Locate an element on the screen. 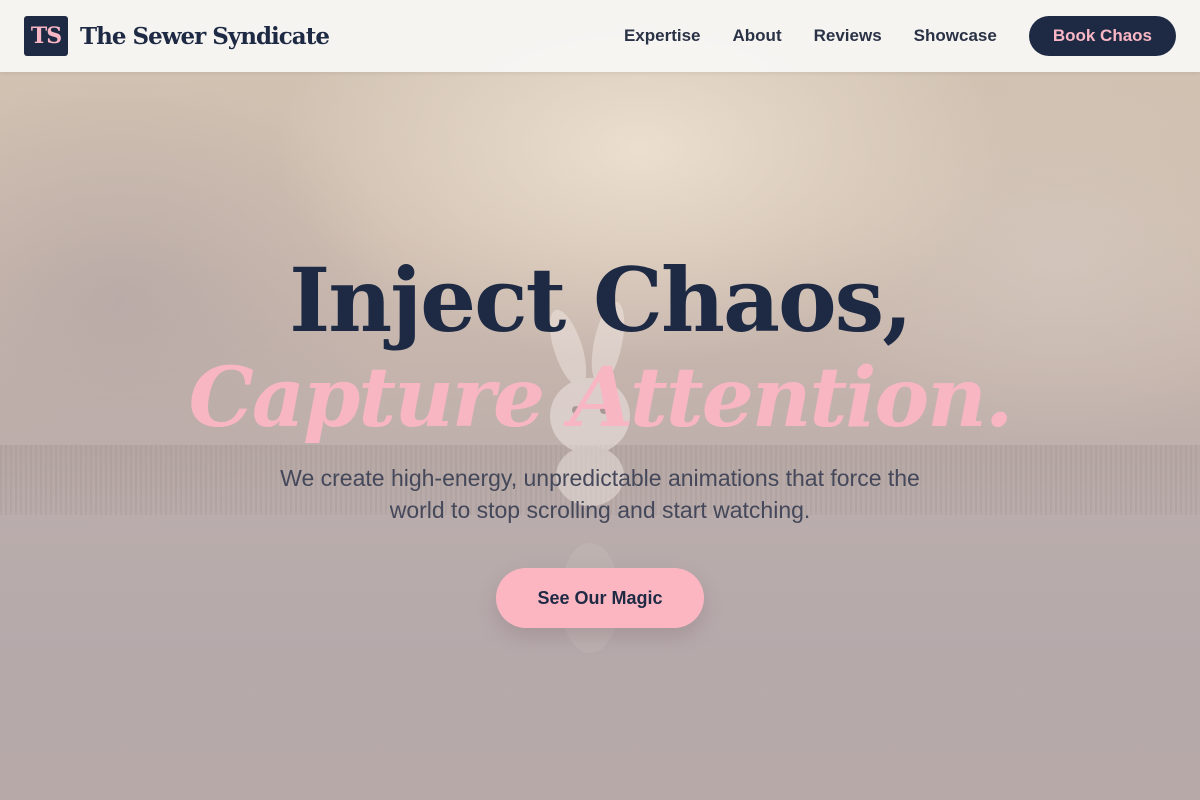  see-our-magic-button: See Our Magic is located at coordinates (600, 598).